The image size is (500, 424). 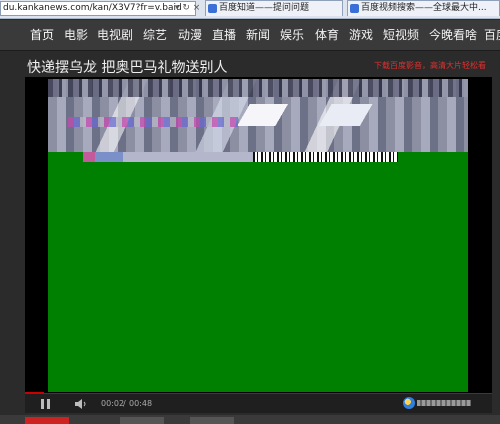 What do you see at coordinates (444, 403) in the screenshot?
I see `player-brand-mark` at bounding box center [444, 403].